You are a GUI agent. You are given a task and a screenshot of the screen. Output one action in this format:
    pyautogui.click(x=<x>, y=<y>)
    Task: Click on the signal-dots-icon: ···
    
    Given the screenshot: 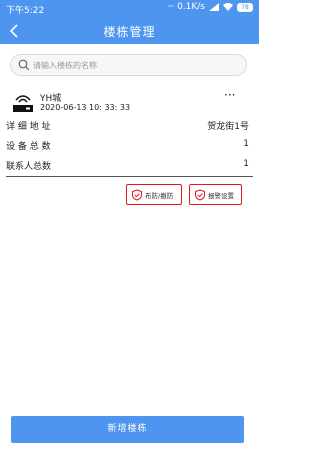 What is the action you would take?
    pyautogui.click(x=170, y=7)
    